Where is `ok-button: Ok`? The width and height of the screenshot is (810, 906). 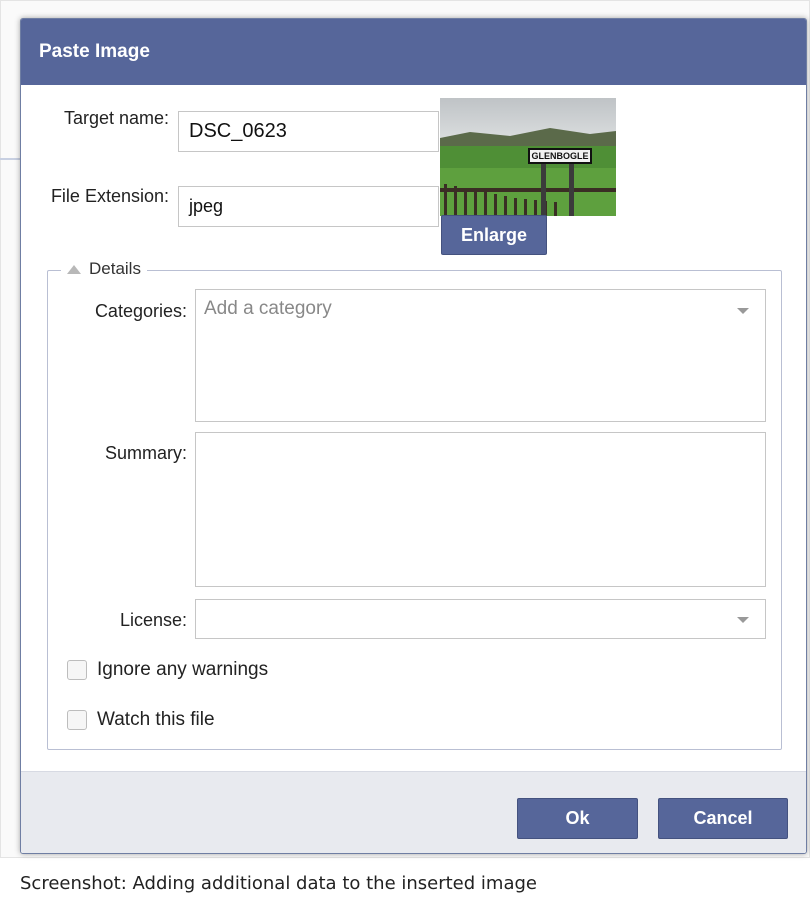
ok-button: Ok is located at coordinates (577, 818).